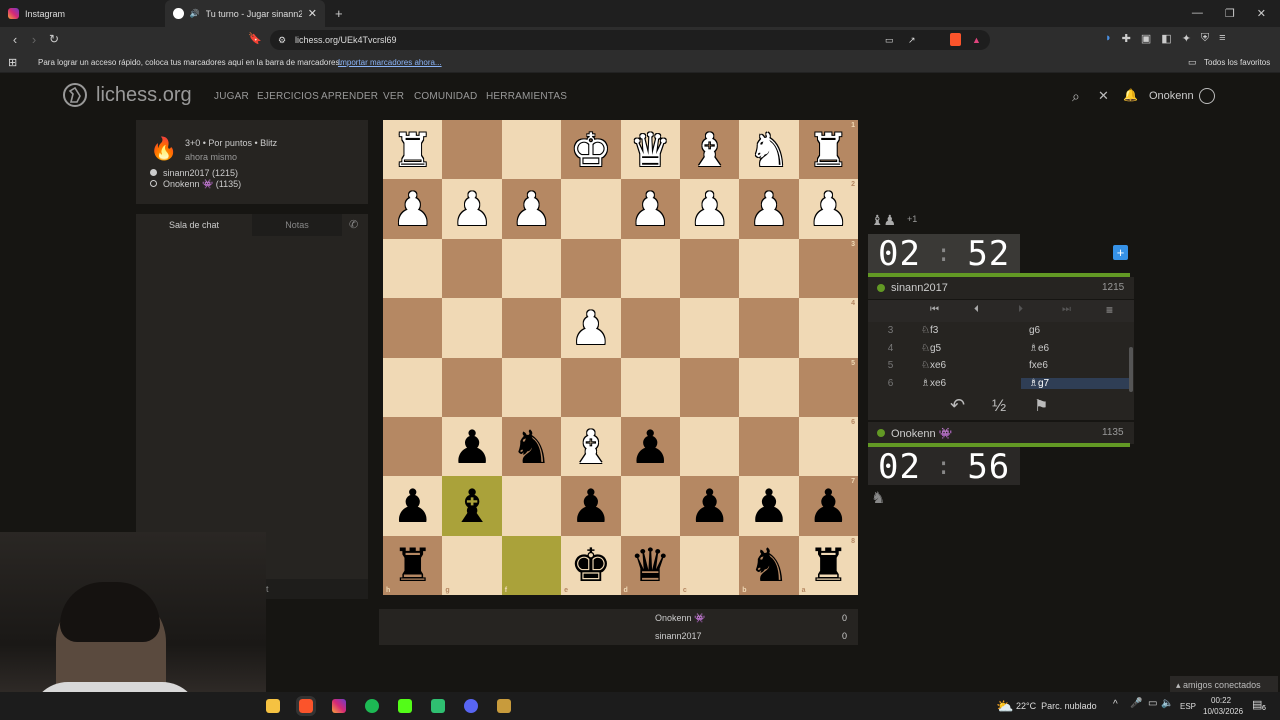 The image size is (1280, 720). Describe the element at coordinates (445, 96) in the screenshot. I see `nav-comunidad: COMUNIDAD` at that location.